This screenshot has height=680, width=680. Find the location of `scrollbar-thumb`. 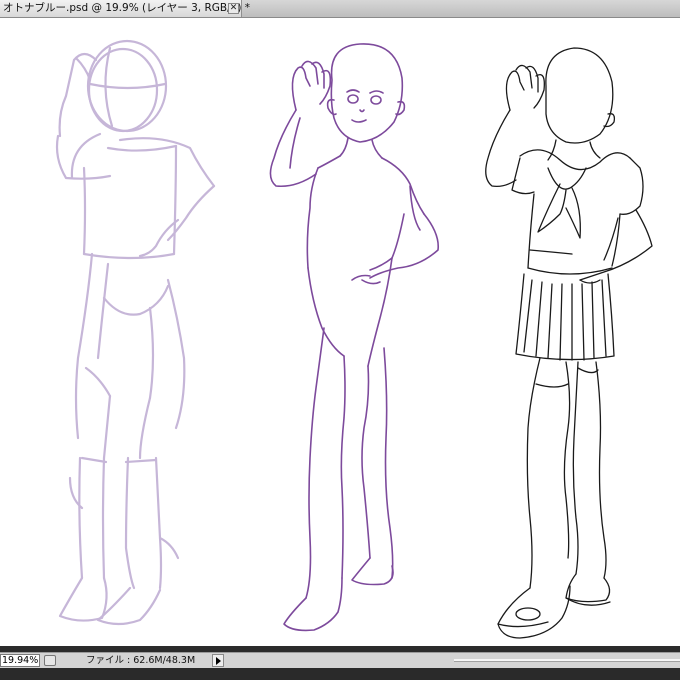

scrollbar-thumb is located at coordinates (567, 660).